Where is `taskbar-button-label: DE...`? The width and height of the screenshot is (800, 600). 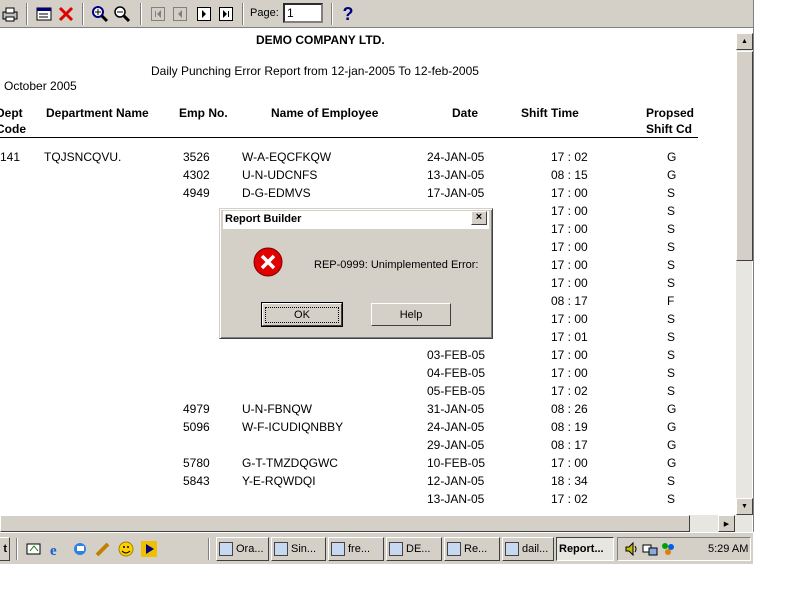 taskbar-button-label: DE... is located at coordinates (418, 549).